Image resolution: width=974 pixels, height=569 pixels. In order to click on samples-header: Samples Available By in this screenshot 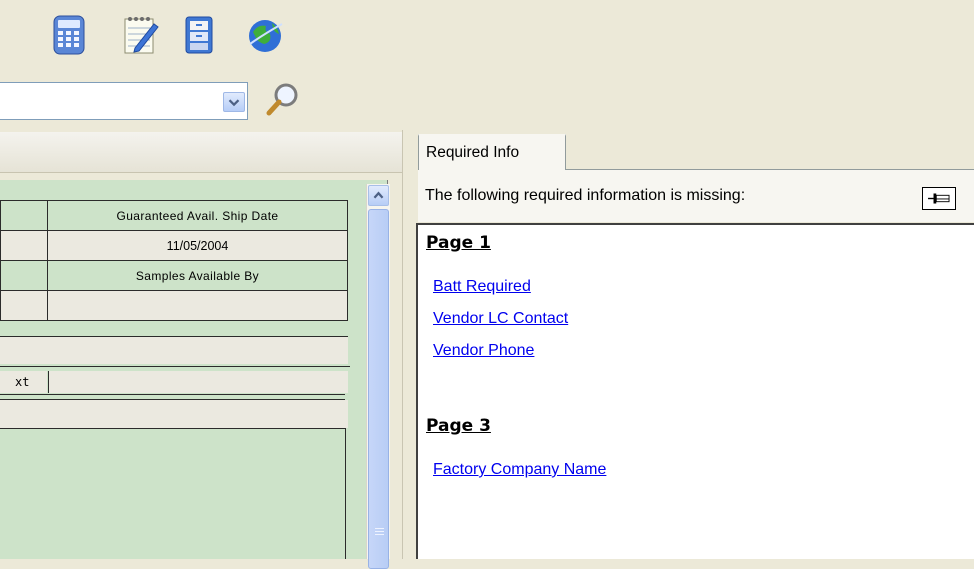, I will do `click(197, 275)`.